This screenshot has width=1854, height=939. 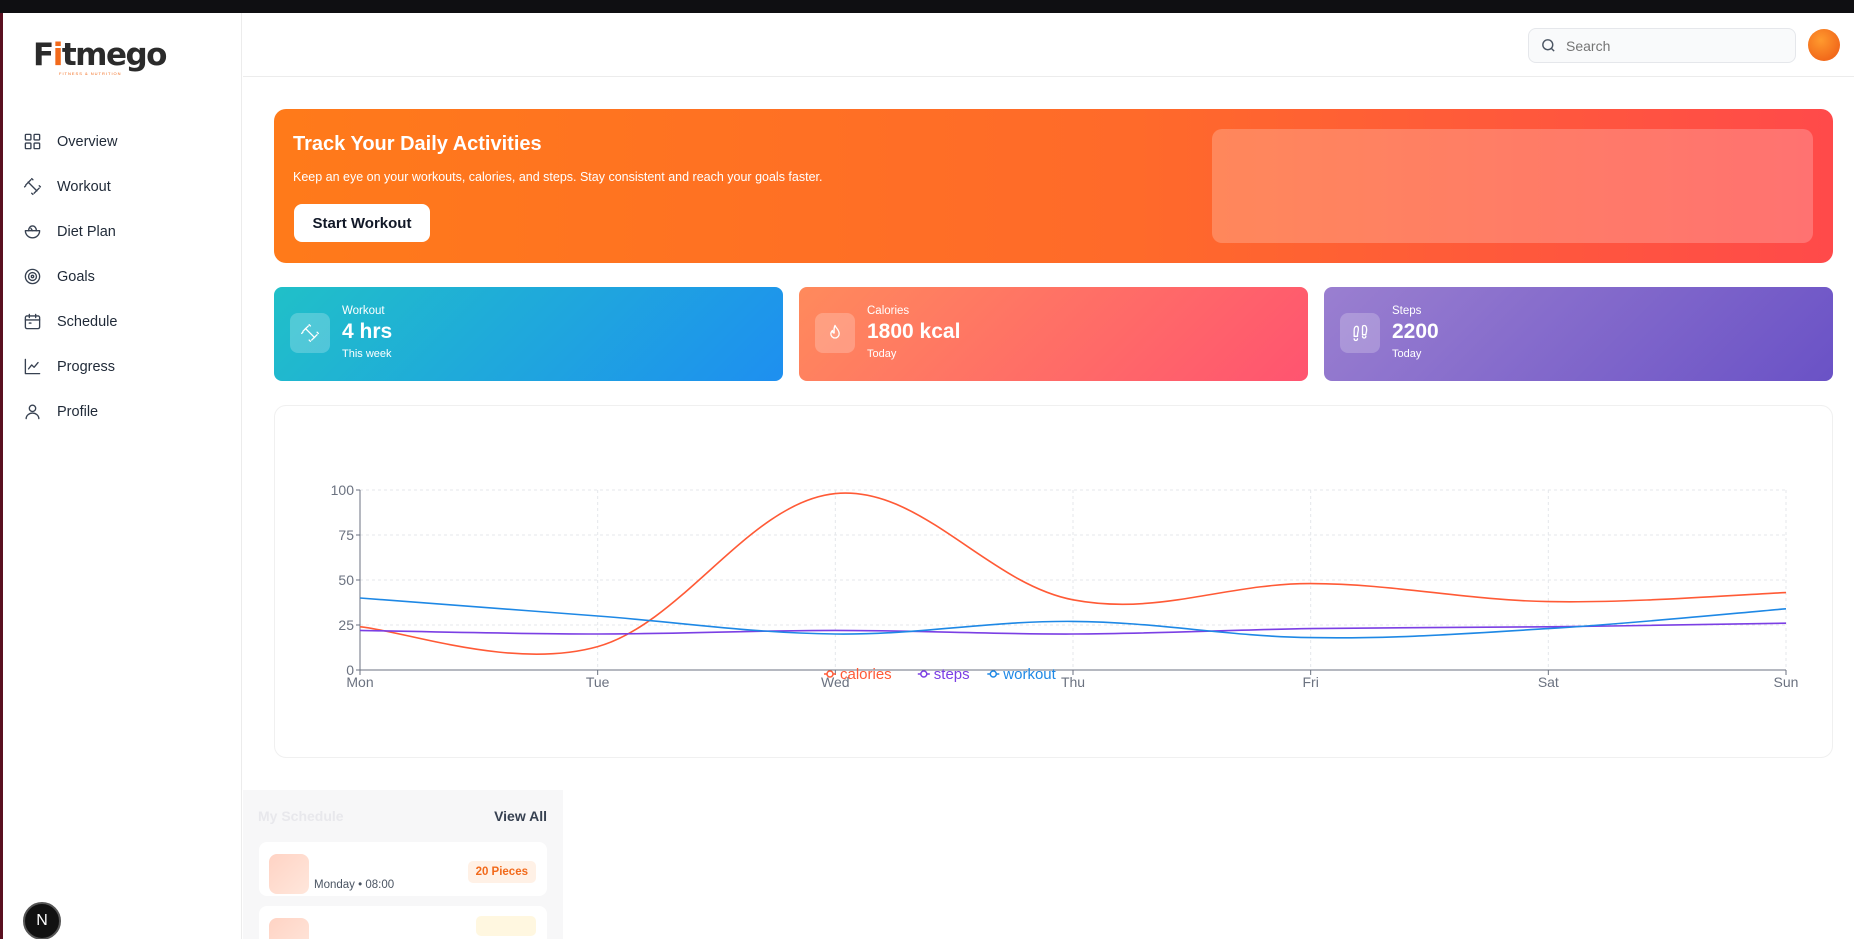 What do you see at coordinates (122, 366) in the screenshot?
I see `sidebar-item-progress: Progress` at bounding box center [122, 366].